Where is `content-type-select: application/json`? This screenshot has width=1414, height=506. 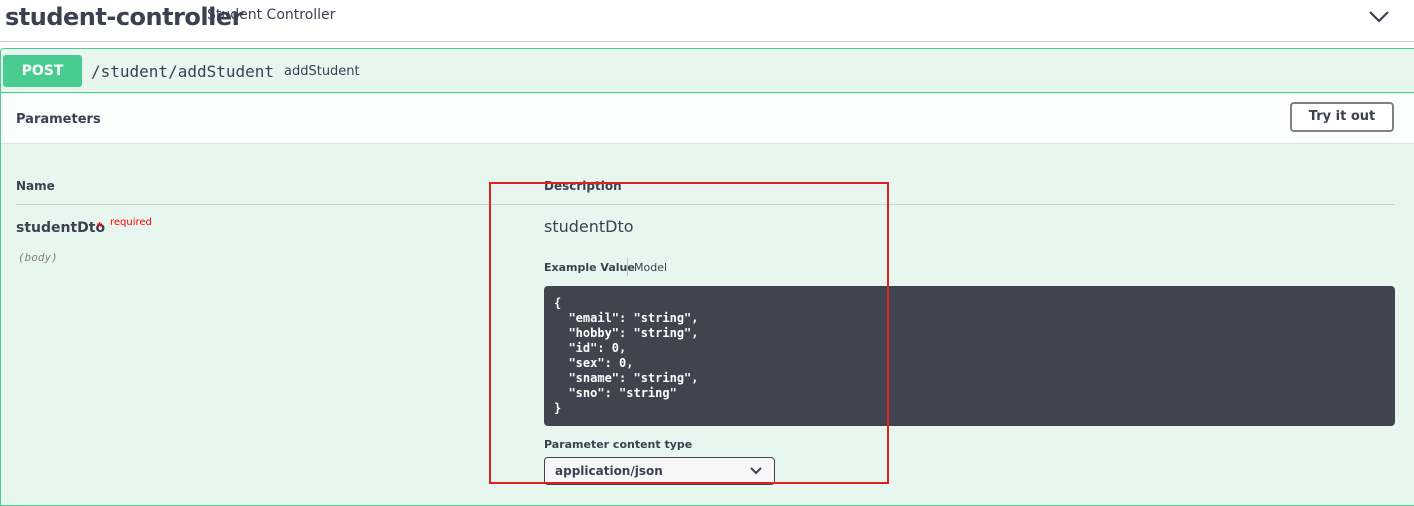 content-type-select: application/json is located at coordinates (659, 471).